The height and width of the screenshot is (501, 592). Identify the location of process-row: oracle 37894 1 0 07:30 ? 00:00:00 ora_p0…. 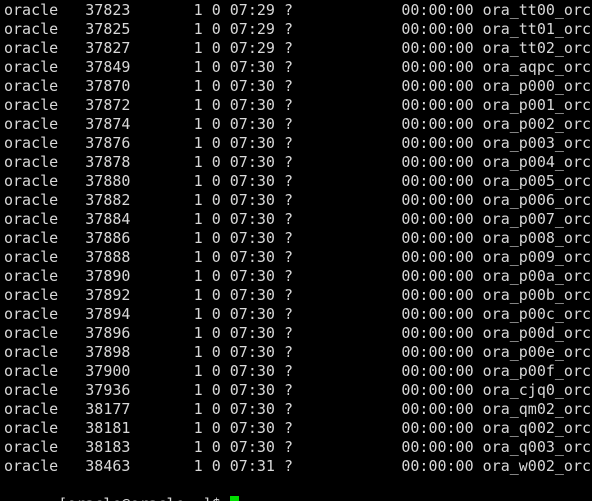
(298, 314).